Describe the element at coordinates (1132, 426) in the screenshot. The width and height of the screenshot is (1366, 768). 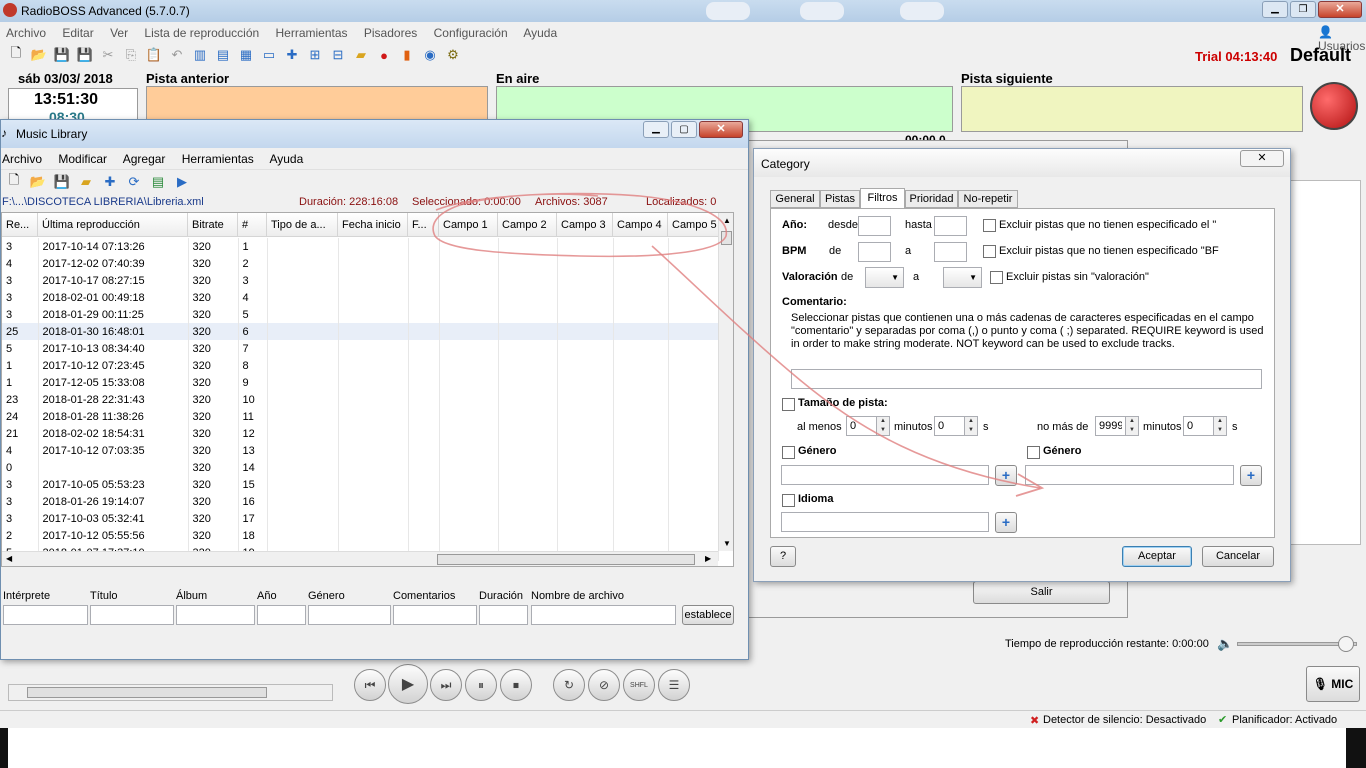
I see `max-minutos-spinner: ▲ ▼` at that location.